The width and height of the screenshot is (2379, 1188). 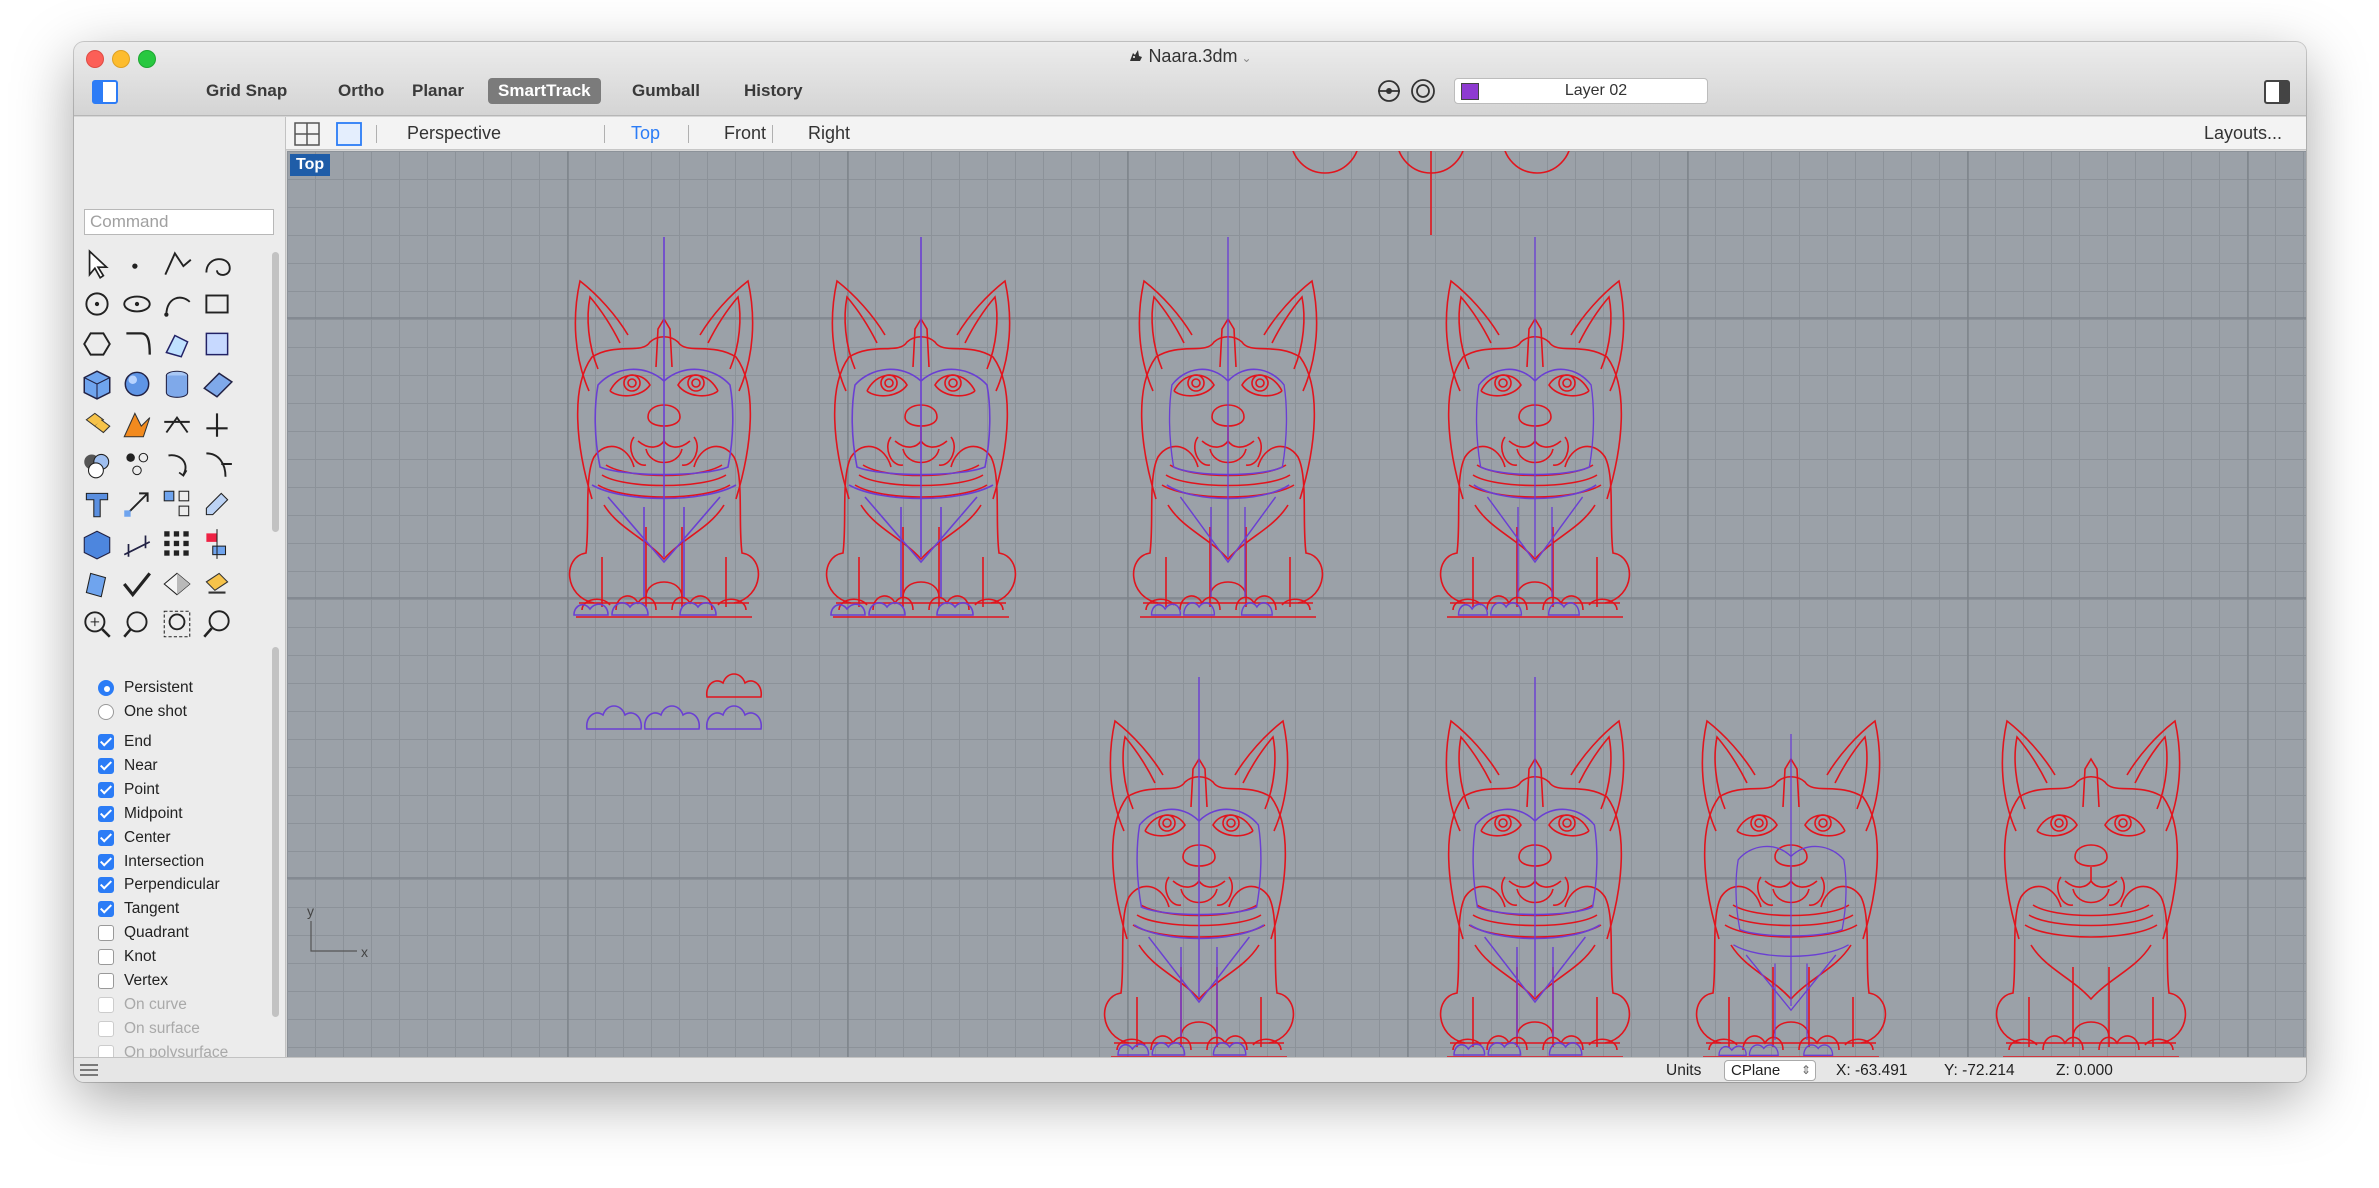 I want to click on cylinder-icon, so click(x=177, y=384).